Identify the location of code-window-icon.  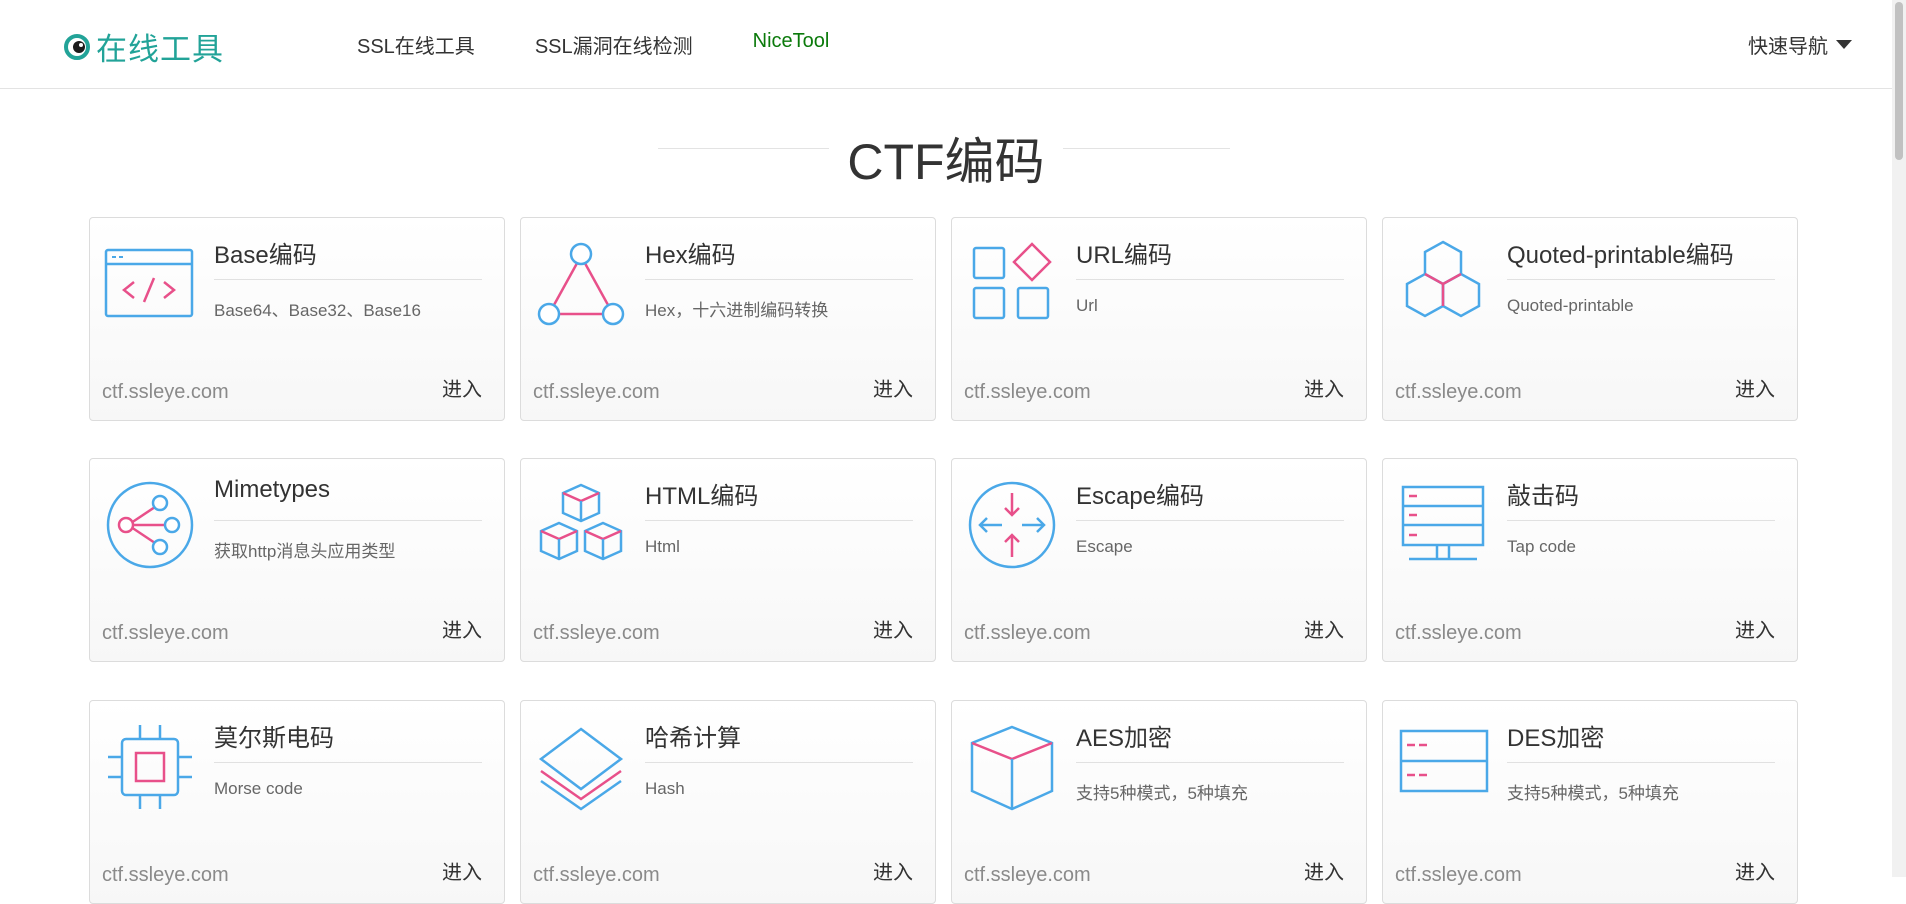
(149, 283).